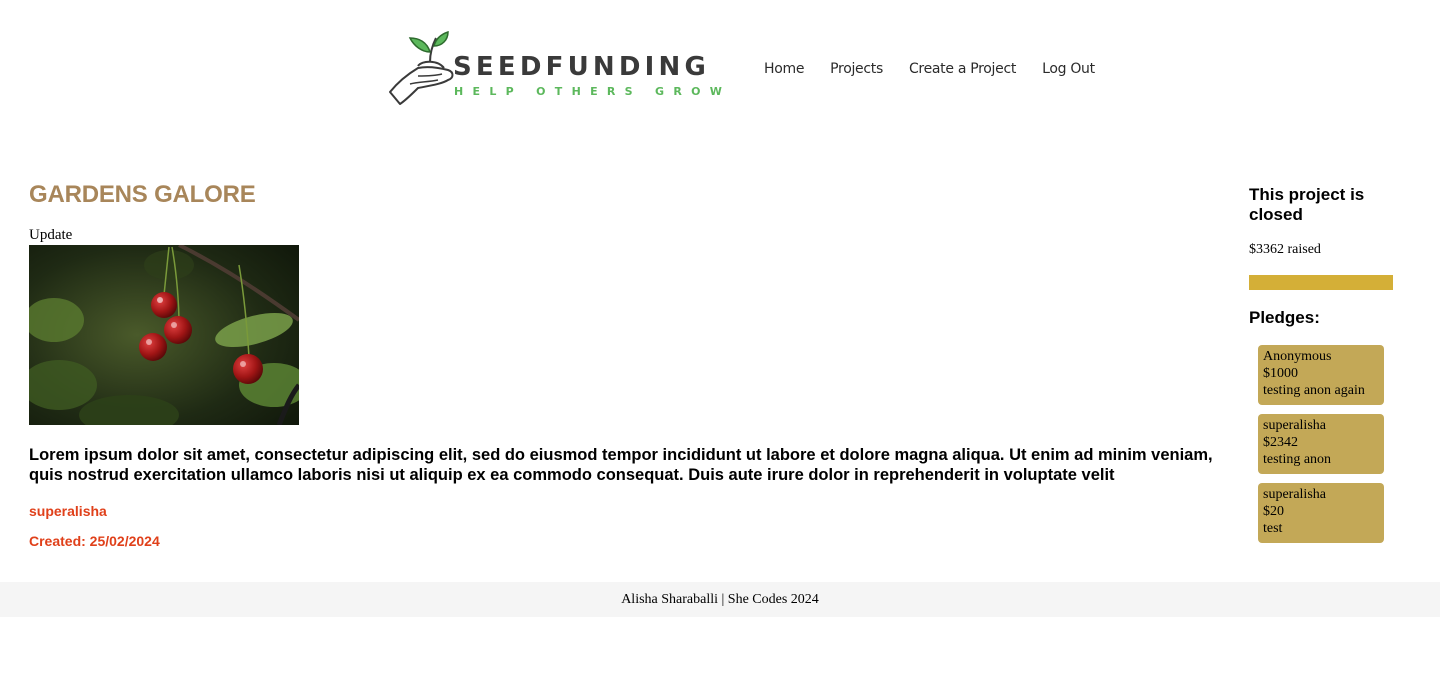 The width and height of the screenshot is (1440, 679). I want to click on footer-text: Alisha Sharaballi | She Codes 2024, so click(720, 599).